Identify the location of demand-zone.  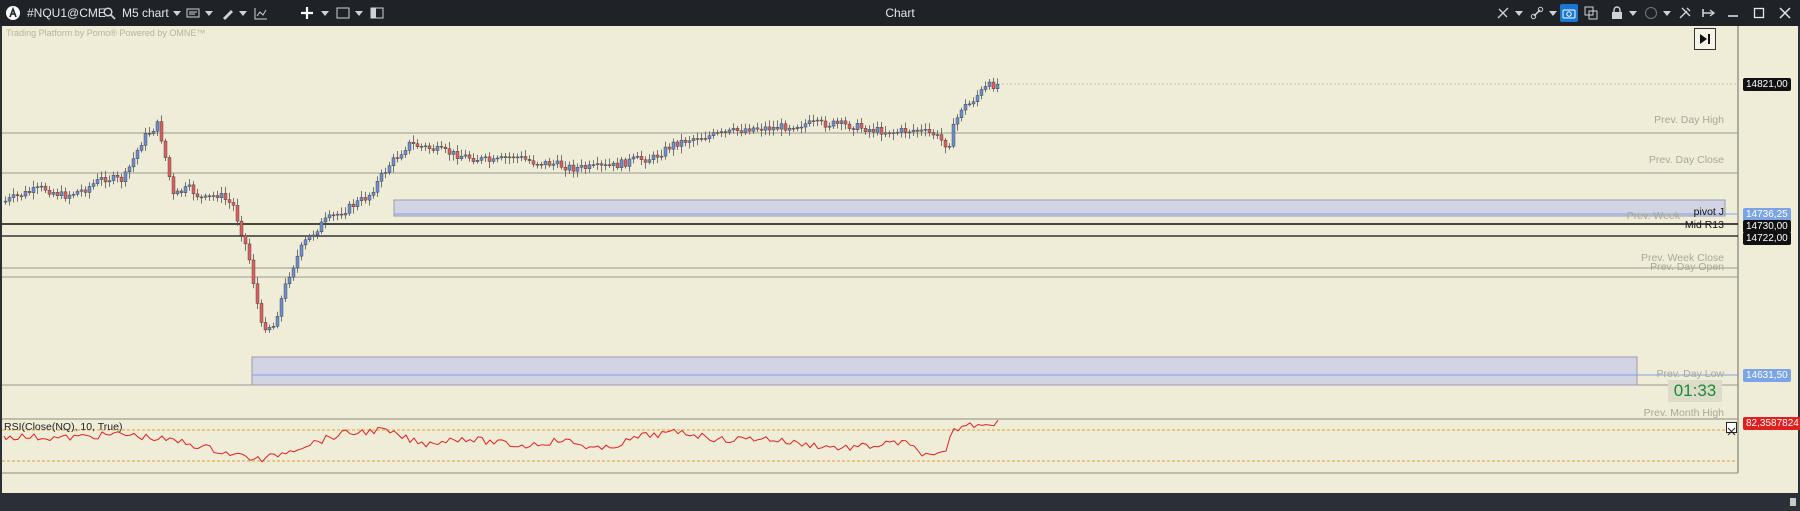
(944, 371).